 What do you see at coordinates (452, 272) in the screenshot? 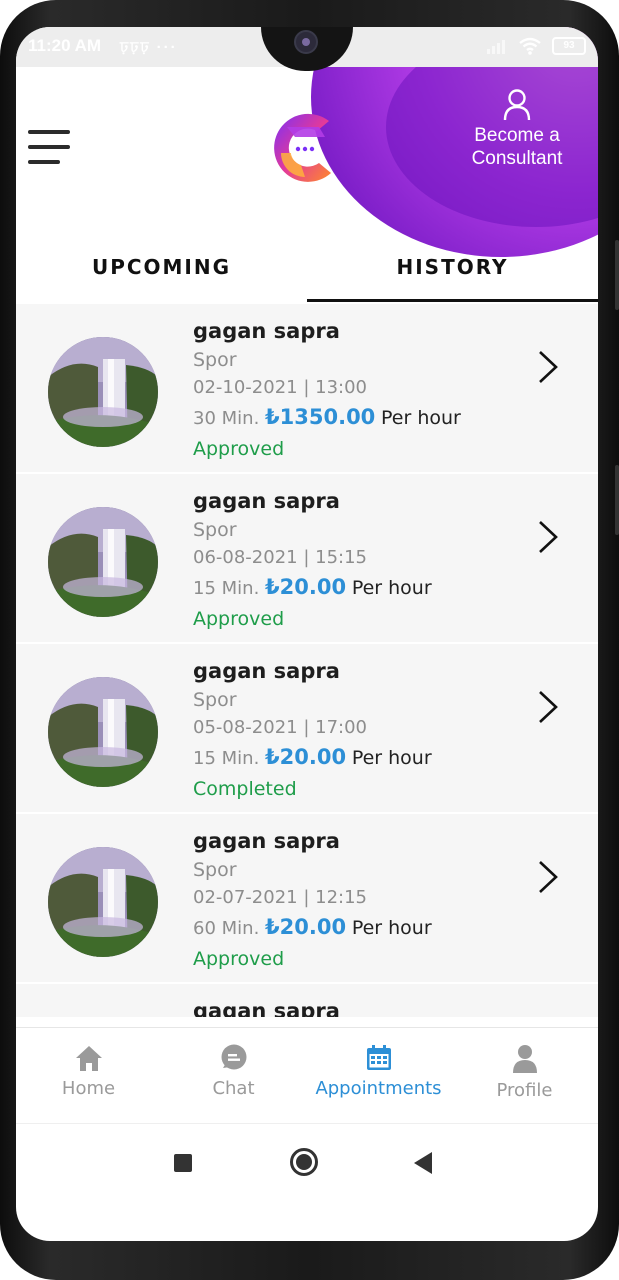
I see `tab-history: HISTORY` at bounding box center [452, 272].